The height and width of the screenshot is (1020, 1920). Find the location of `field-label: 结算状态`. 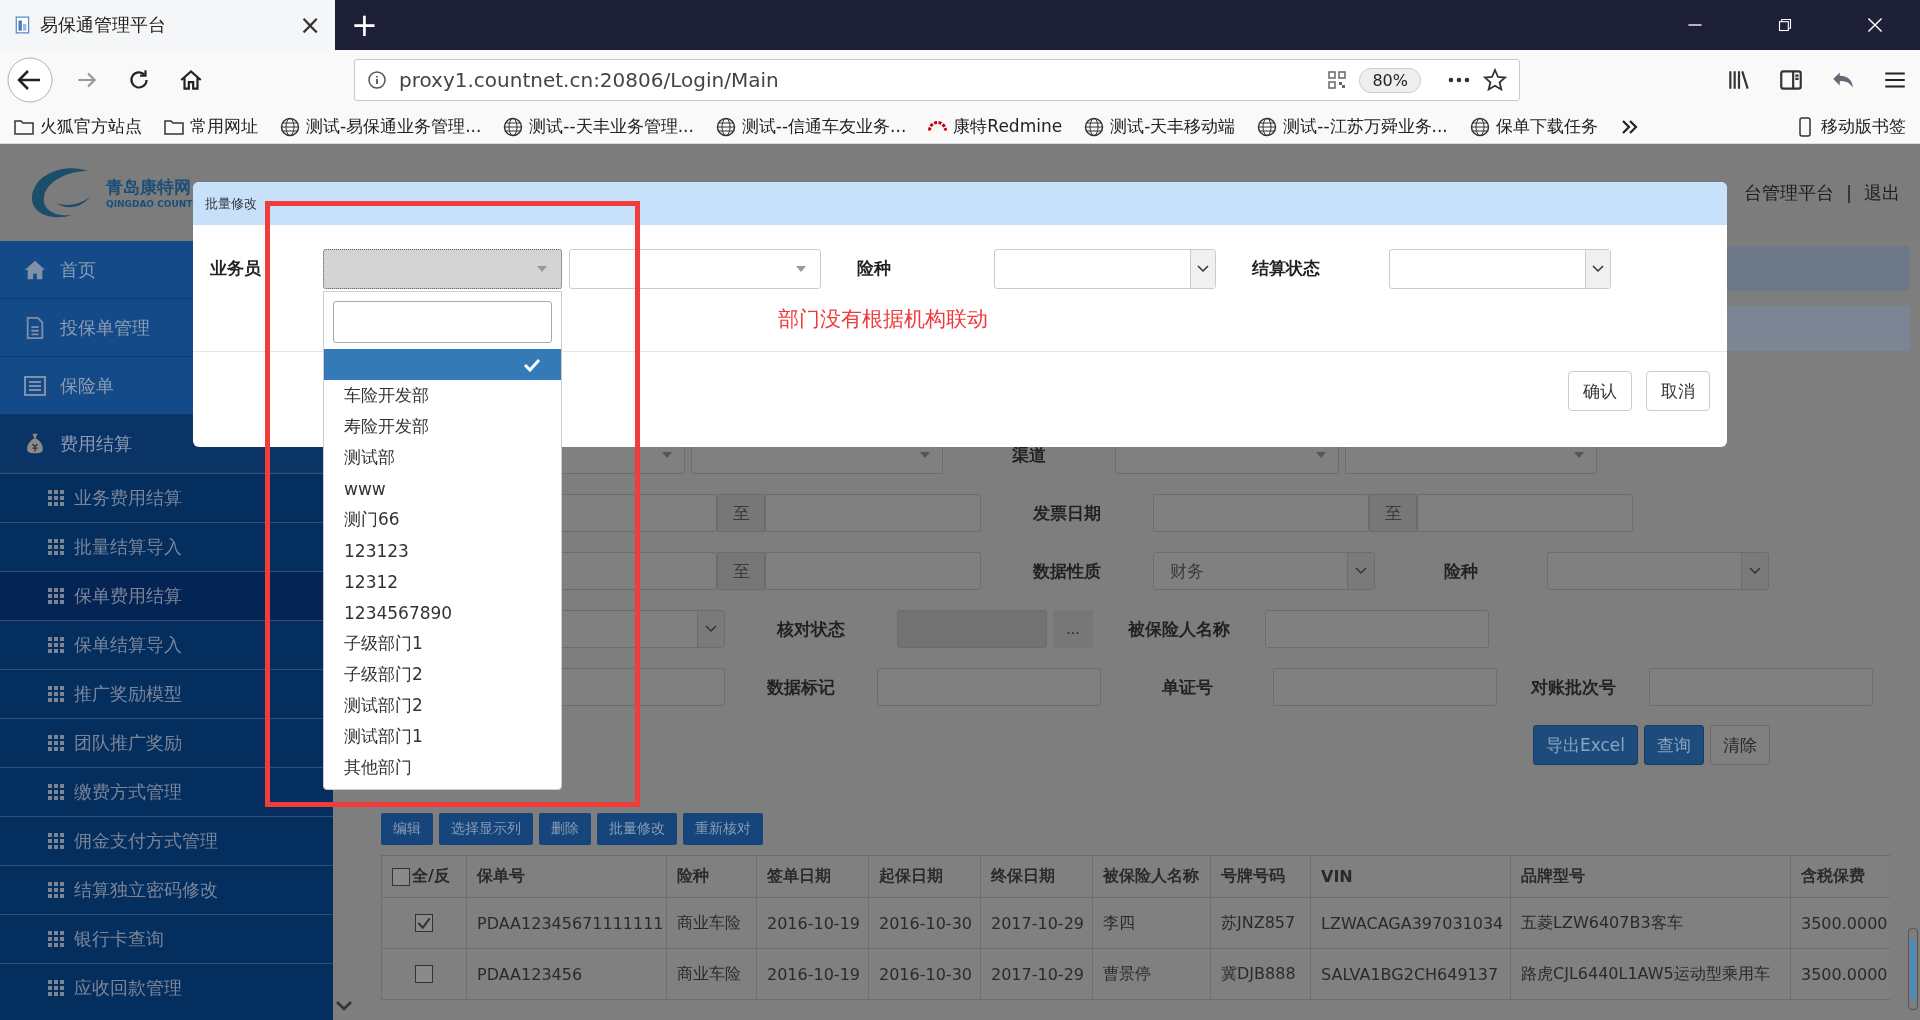

field-label: 结算状态 is located at coordinates (1286, 268).